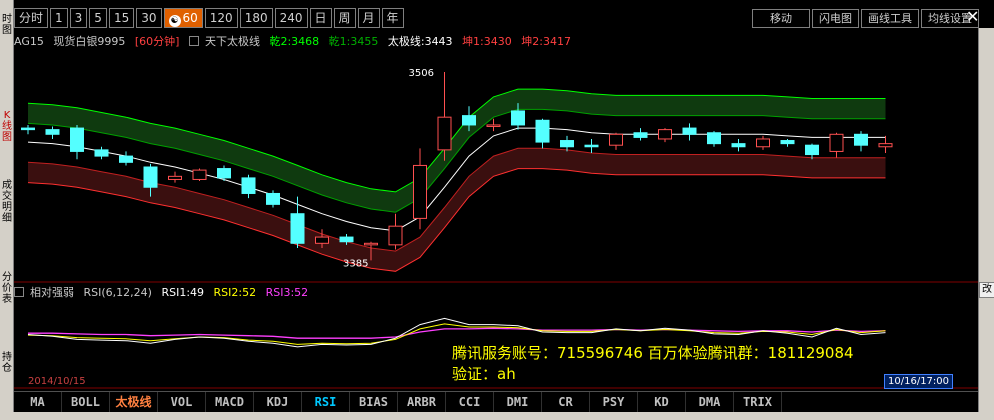 The width and height of the screenshot is (994, 420). What do you see at coordinates (193, 41) in the screenshot?
I see `indicator-settings-icon` at bounding box center [193, 41].